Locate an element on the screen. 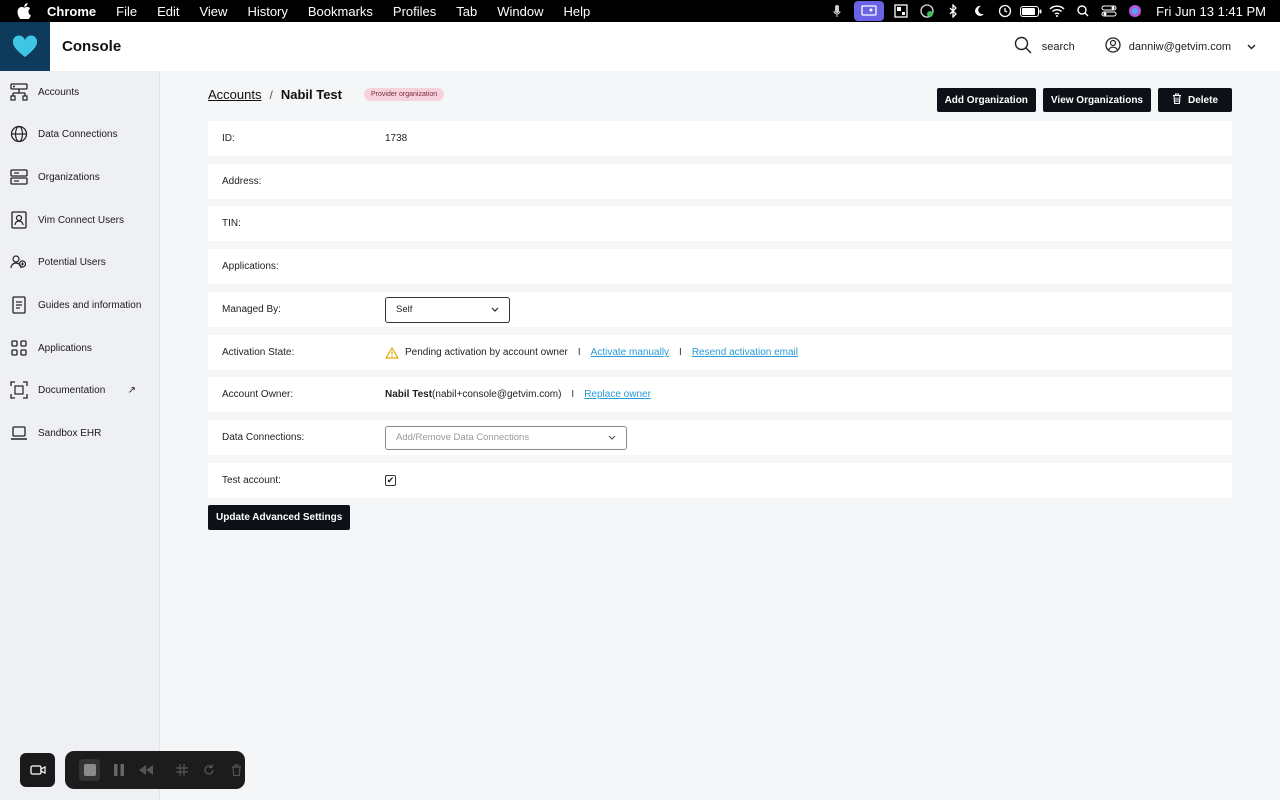  status-badge: Provider organization is located at coordinates (404, 94).